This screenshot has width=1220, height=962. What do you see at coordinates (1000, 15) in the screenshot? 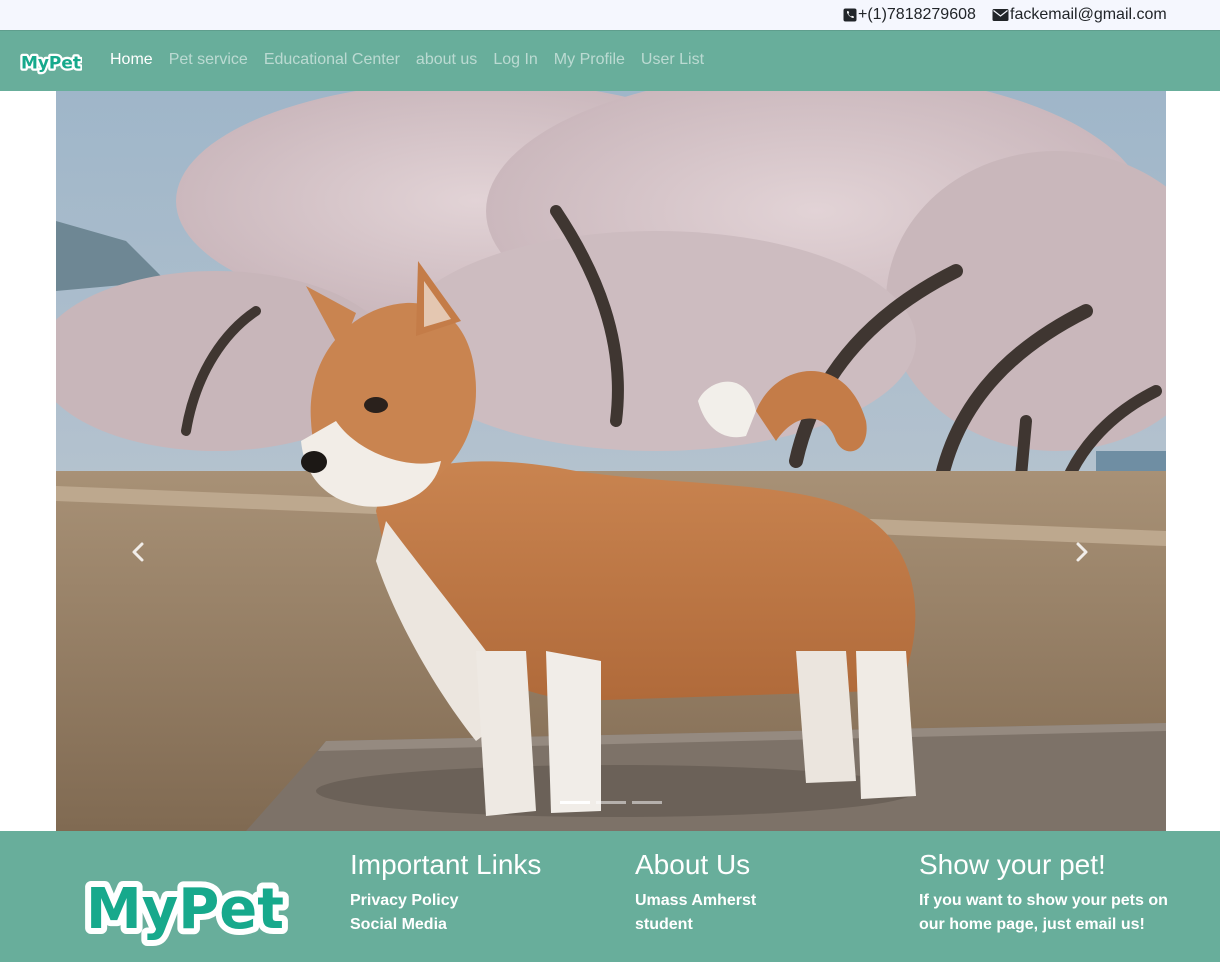
I see `envelope-icon` at bounding box center [1000, 15].